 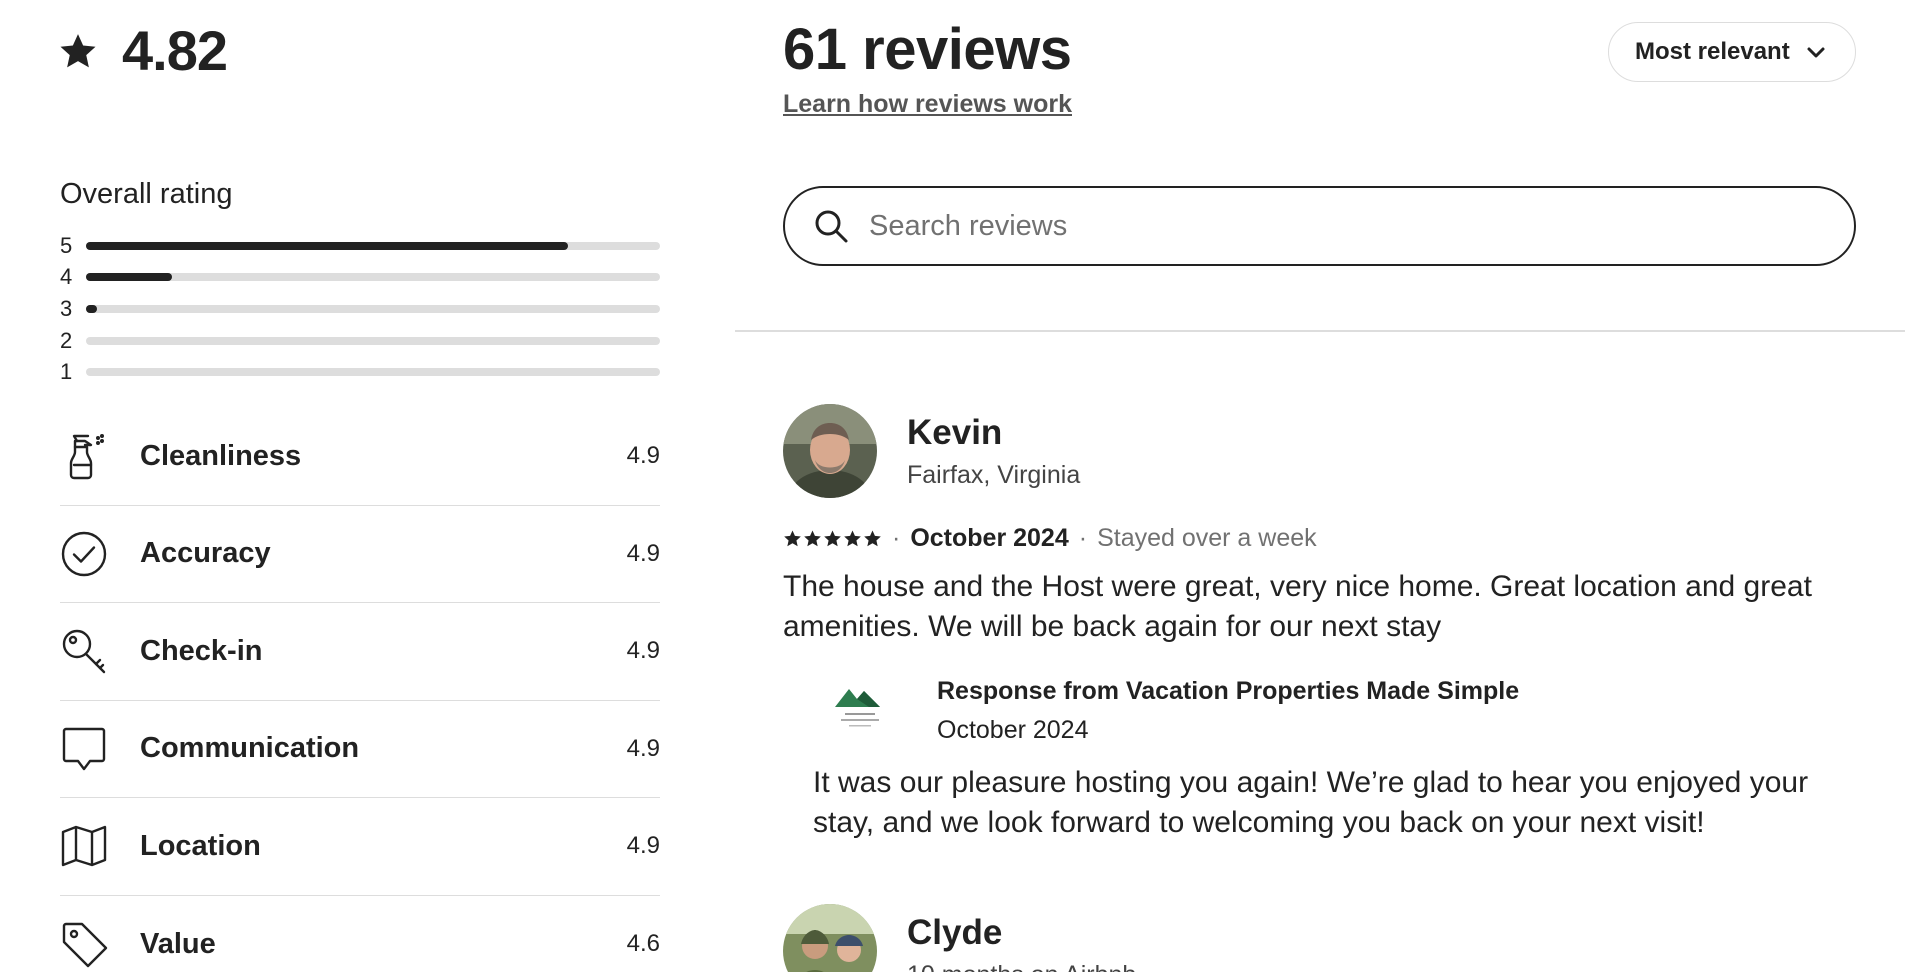 What do you see at coordinates (860, 707) in the screenshot?
I see `host-logo` at bounding box center [860, 707].